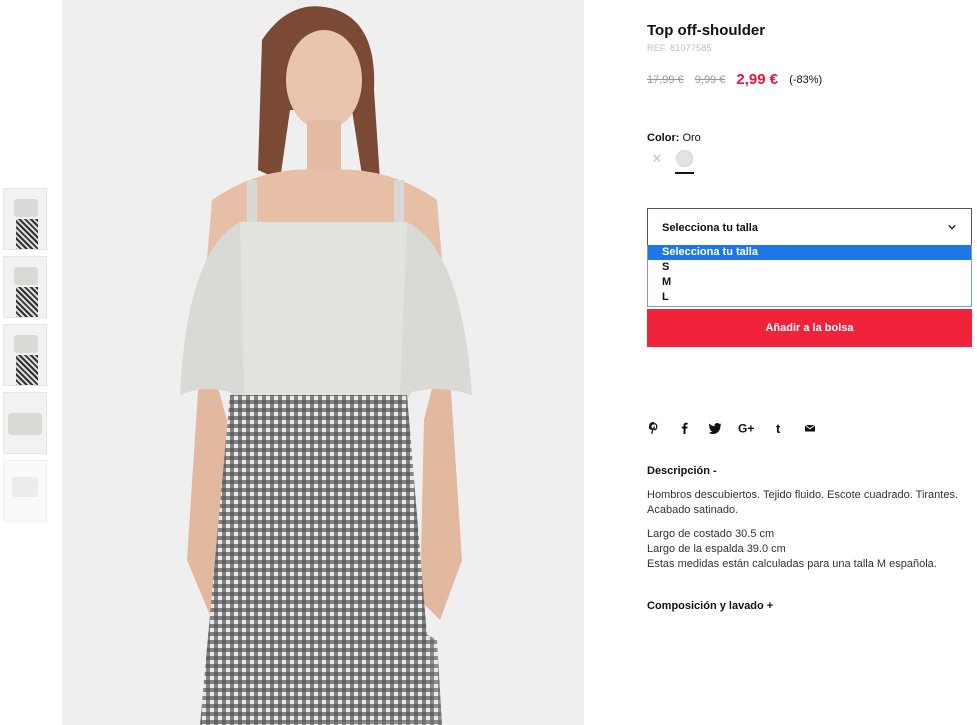  Describe the element at coordinates (684, 173) in the screenshot. I see `swatch-selected-indicator` at that location.